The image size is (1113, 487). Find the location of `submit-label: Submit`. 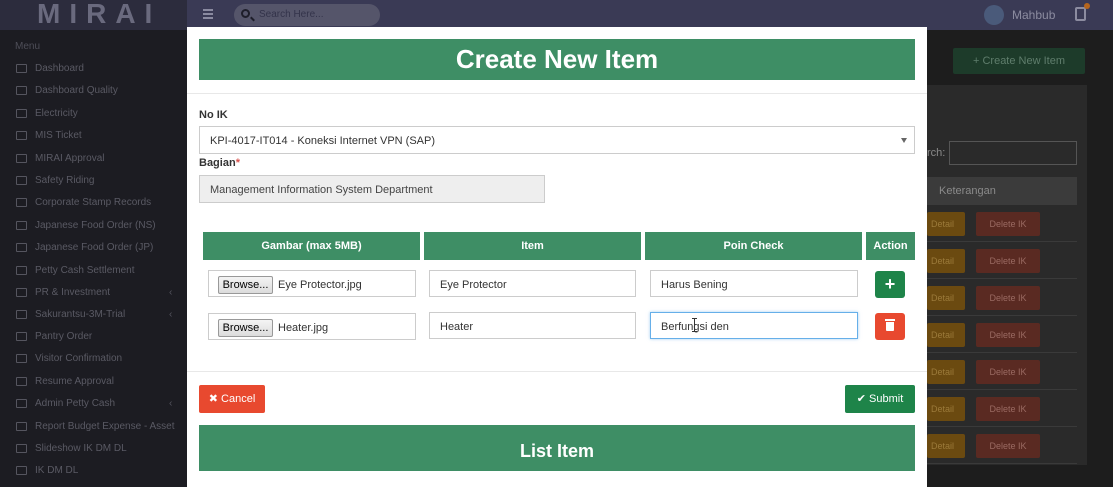

submit-label: Submit is located at coordinates (886, 399).